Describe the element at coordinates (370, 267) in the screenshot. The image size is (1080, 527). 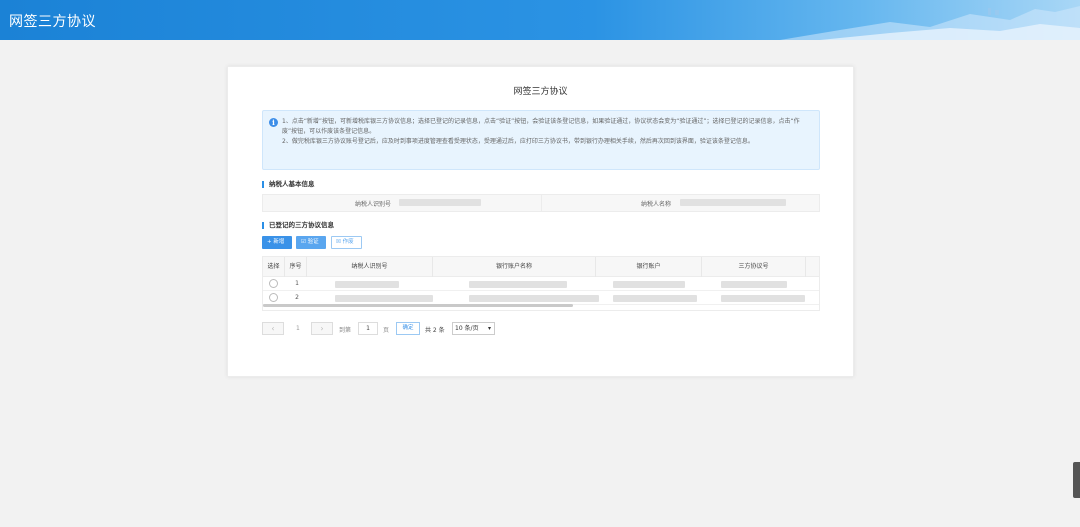
I see `column-header-taxpayer-id: 纳税人识别号` at that location.